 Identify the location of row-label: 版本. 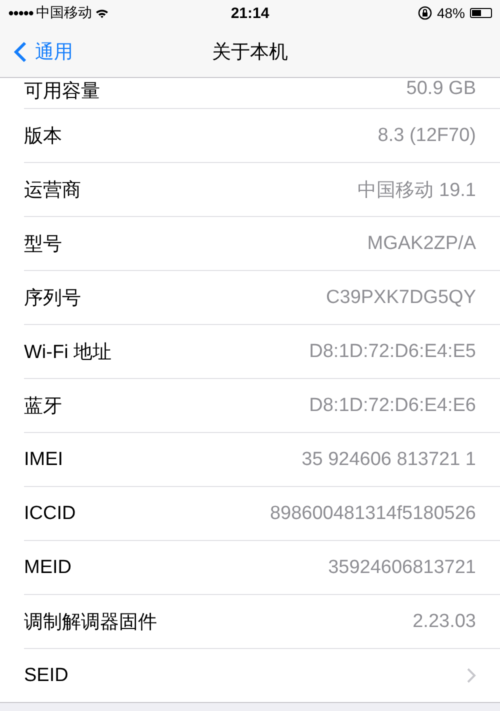
(43, 136).